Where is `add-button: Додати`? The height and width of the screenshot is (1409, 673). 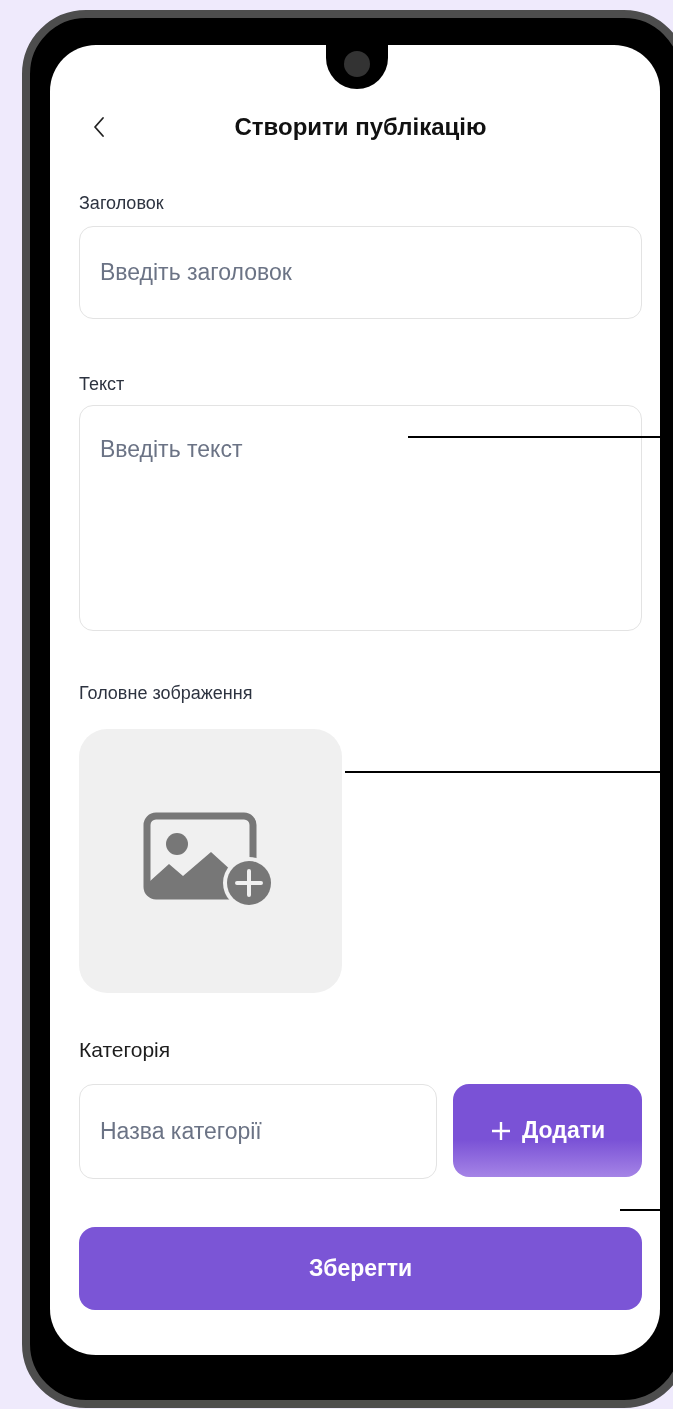
add-button: Додати is located at coordinates (547, 1130).